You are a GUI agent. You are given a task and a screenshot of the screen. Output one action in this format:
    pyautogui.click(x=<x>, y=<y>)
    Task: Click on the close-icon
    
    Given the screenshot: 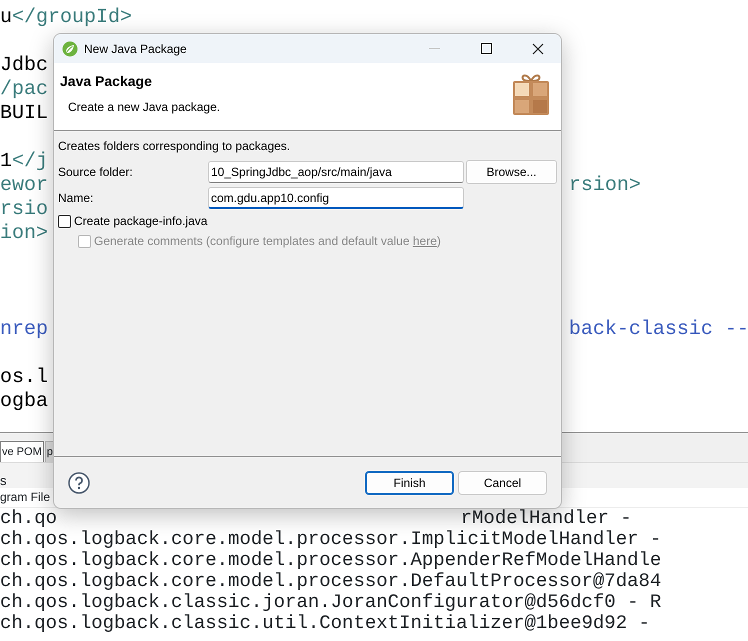 What is the action you would take?
    pyautogui.click(x=538, y=48)
    